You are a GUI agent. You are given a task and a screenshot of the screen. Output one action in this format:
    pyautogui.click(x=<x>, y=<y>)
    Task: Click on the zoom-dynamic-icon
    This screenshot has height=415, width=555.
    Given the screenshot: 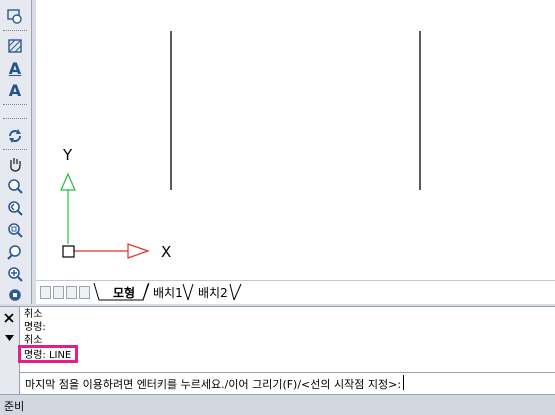 What is the action you would take?
    pyautogui.click(x=15, y=252)
    